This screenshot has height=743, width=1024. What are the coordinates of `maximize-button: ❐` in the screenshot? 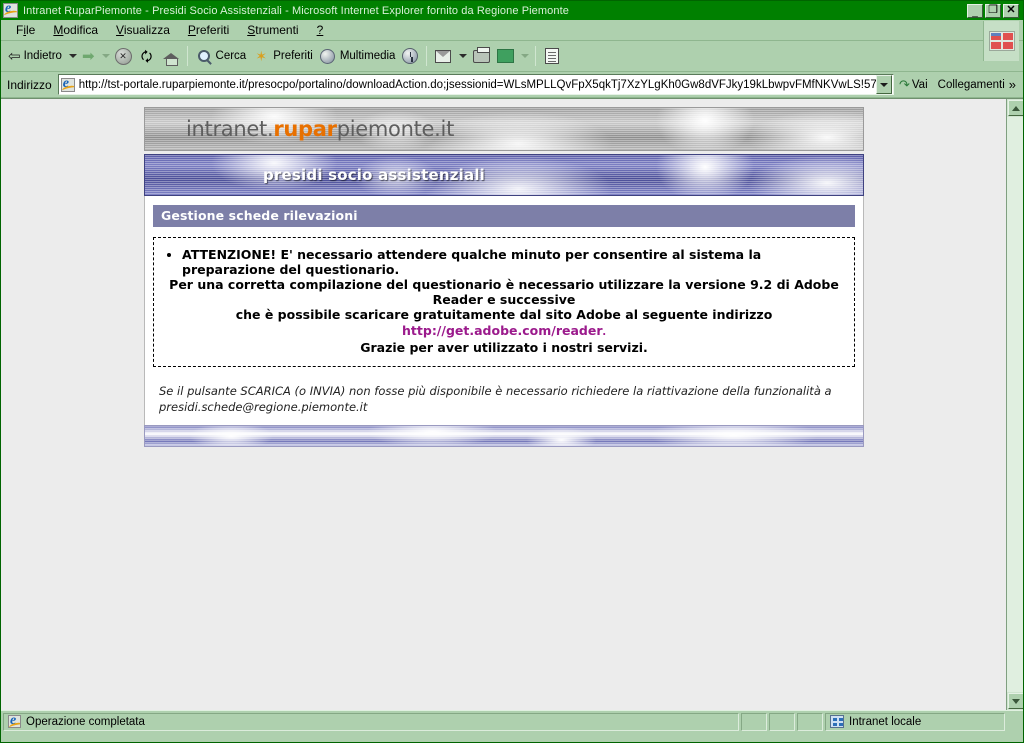 It's located at (993, 10).